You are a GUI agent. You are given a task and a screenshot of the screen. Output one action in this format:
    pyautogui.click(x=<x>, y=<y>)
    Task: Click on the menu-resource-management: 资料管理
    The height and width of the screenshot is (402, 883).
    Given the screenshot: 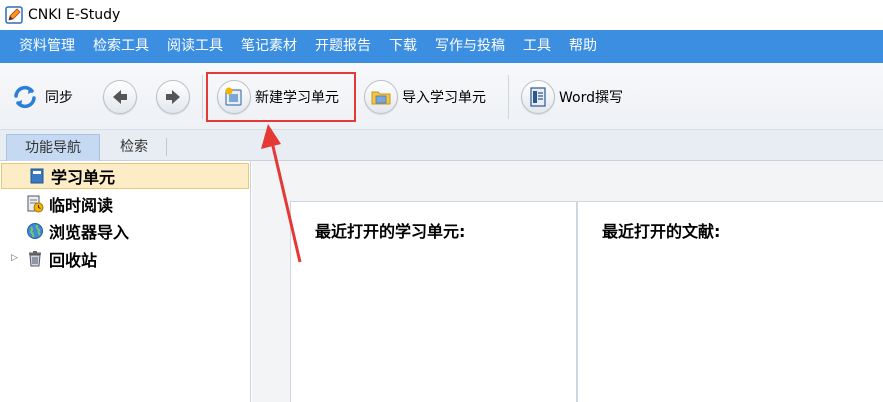 What is the action you would take?
    pyautogui.click(x=47, y=46)
    